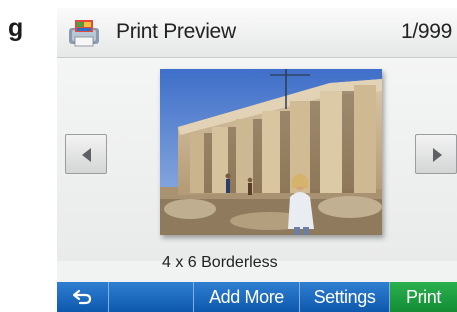 This screenshot has height=312, width=457. I want to click on print-app-icon, so click(84, 33).